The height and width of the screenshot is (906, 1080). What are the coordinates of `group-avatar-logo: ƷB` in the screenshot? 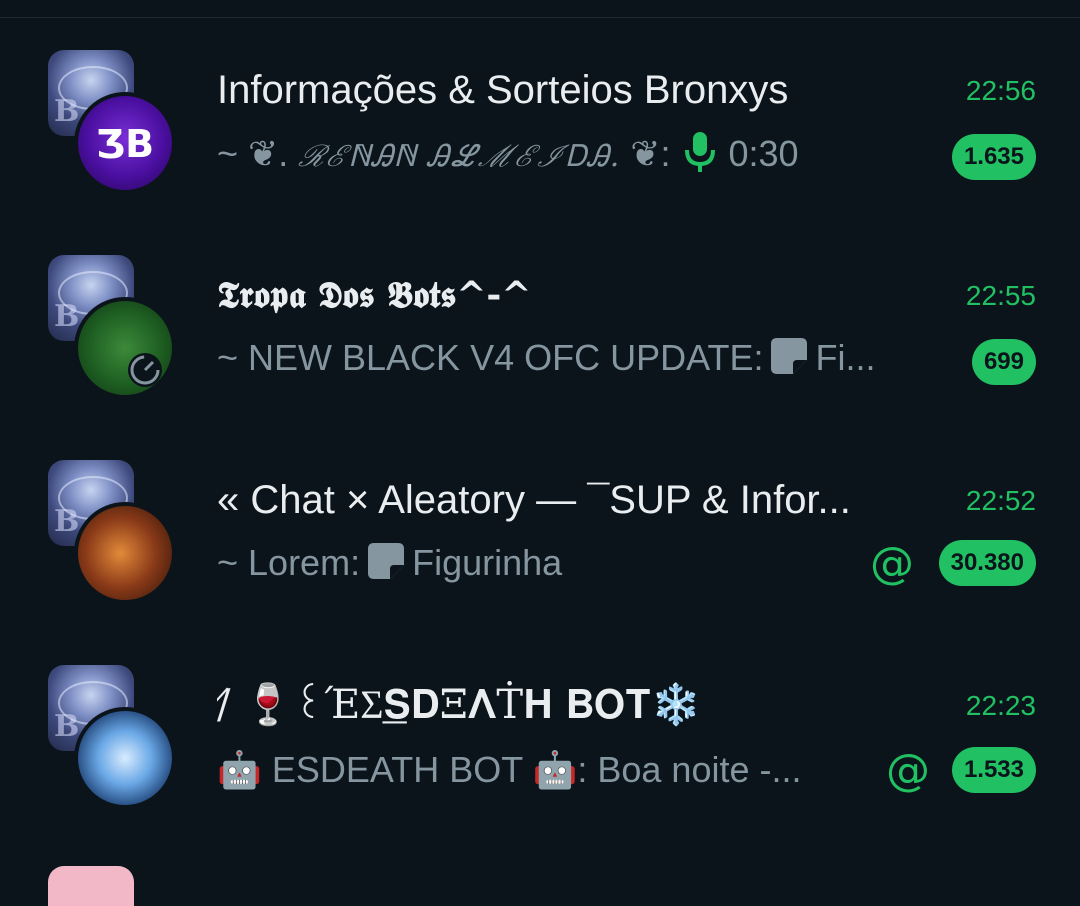 It's located at (125, 144).